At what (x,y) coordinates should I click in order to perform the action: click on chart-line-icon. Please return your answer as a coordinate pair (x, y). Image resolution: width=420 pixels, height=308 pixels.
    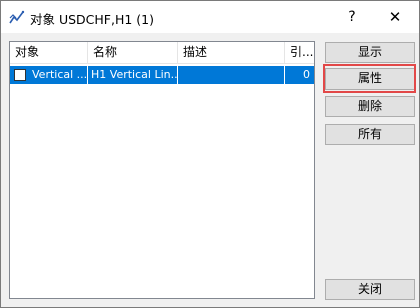
    Looking at the image, I should click on (17, 17).